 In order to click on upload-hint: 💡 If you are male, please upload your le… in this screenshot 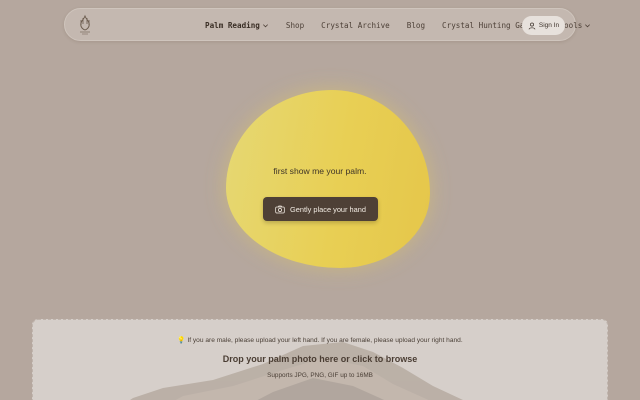, I will do `click(320, 340)`.